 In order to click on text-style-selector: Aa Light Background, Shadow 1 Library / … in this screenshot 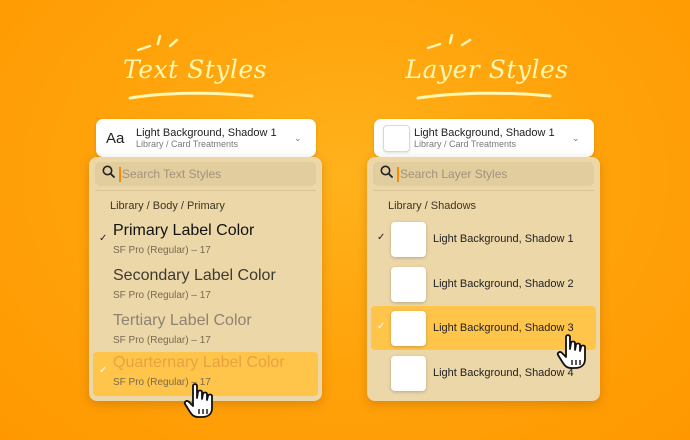, I will do `click(206, 138)`.